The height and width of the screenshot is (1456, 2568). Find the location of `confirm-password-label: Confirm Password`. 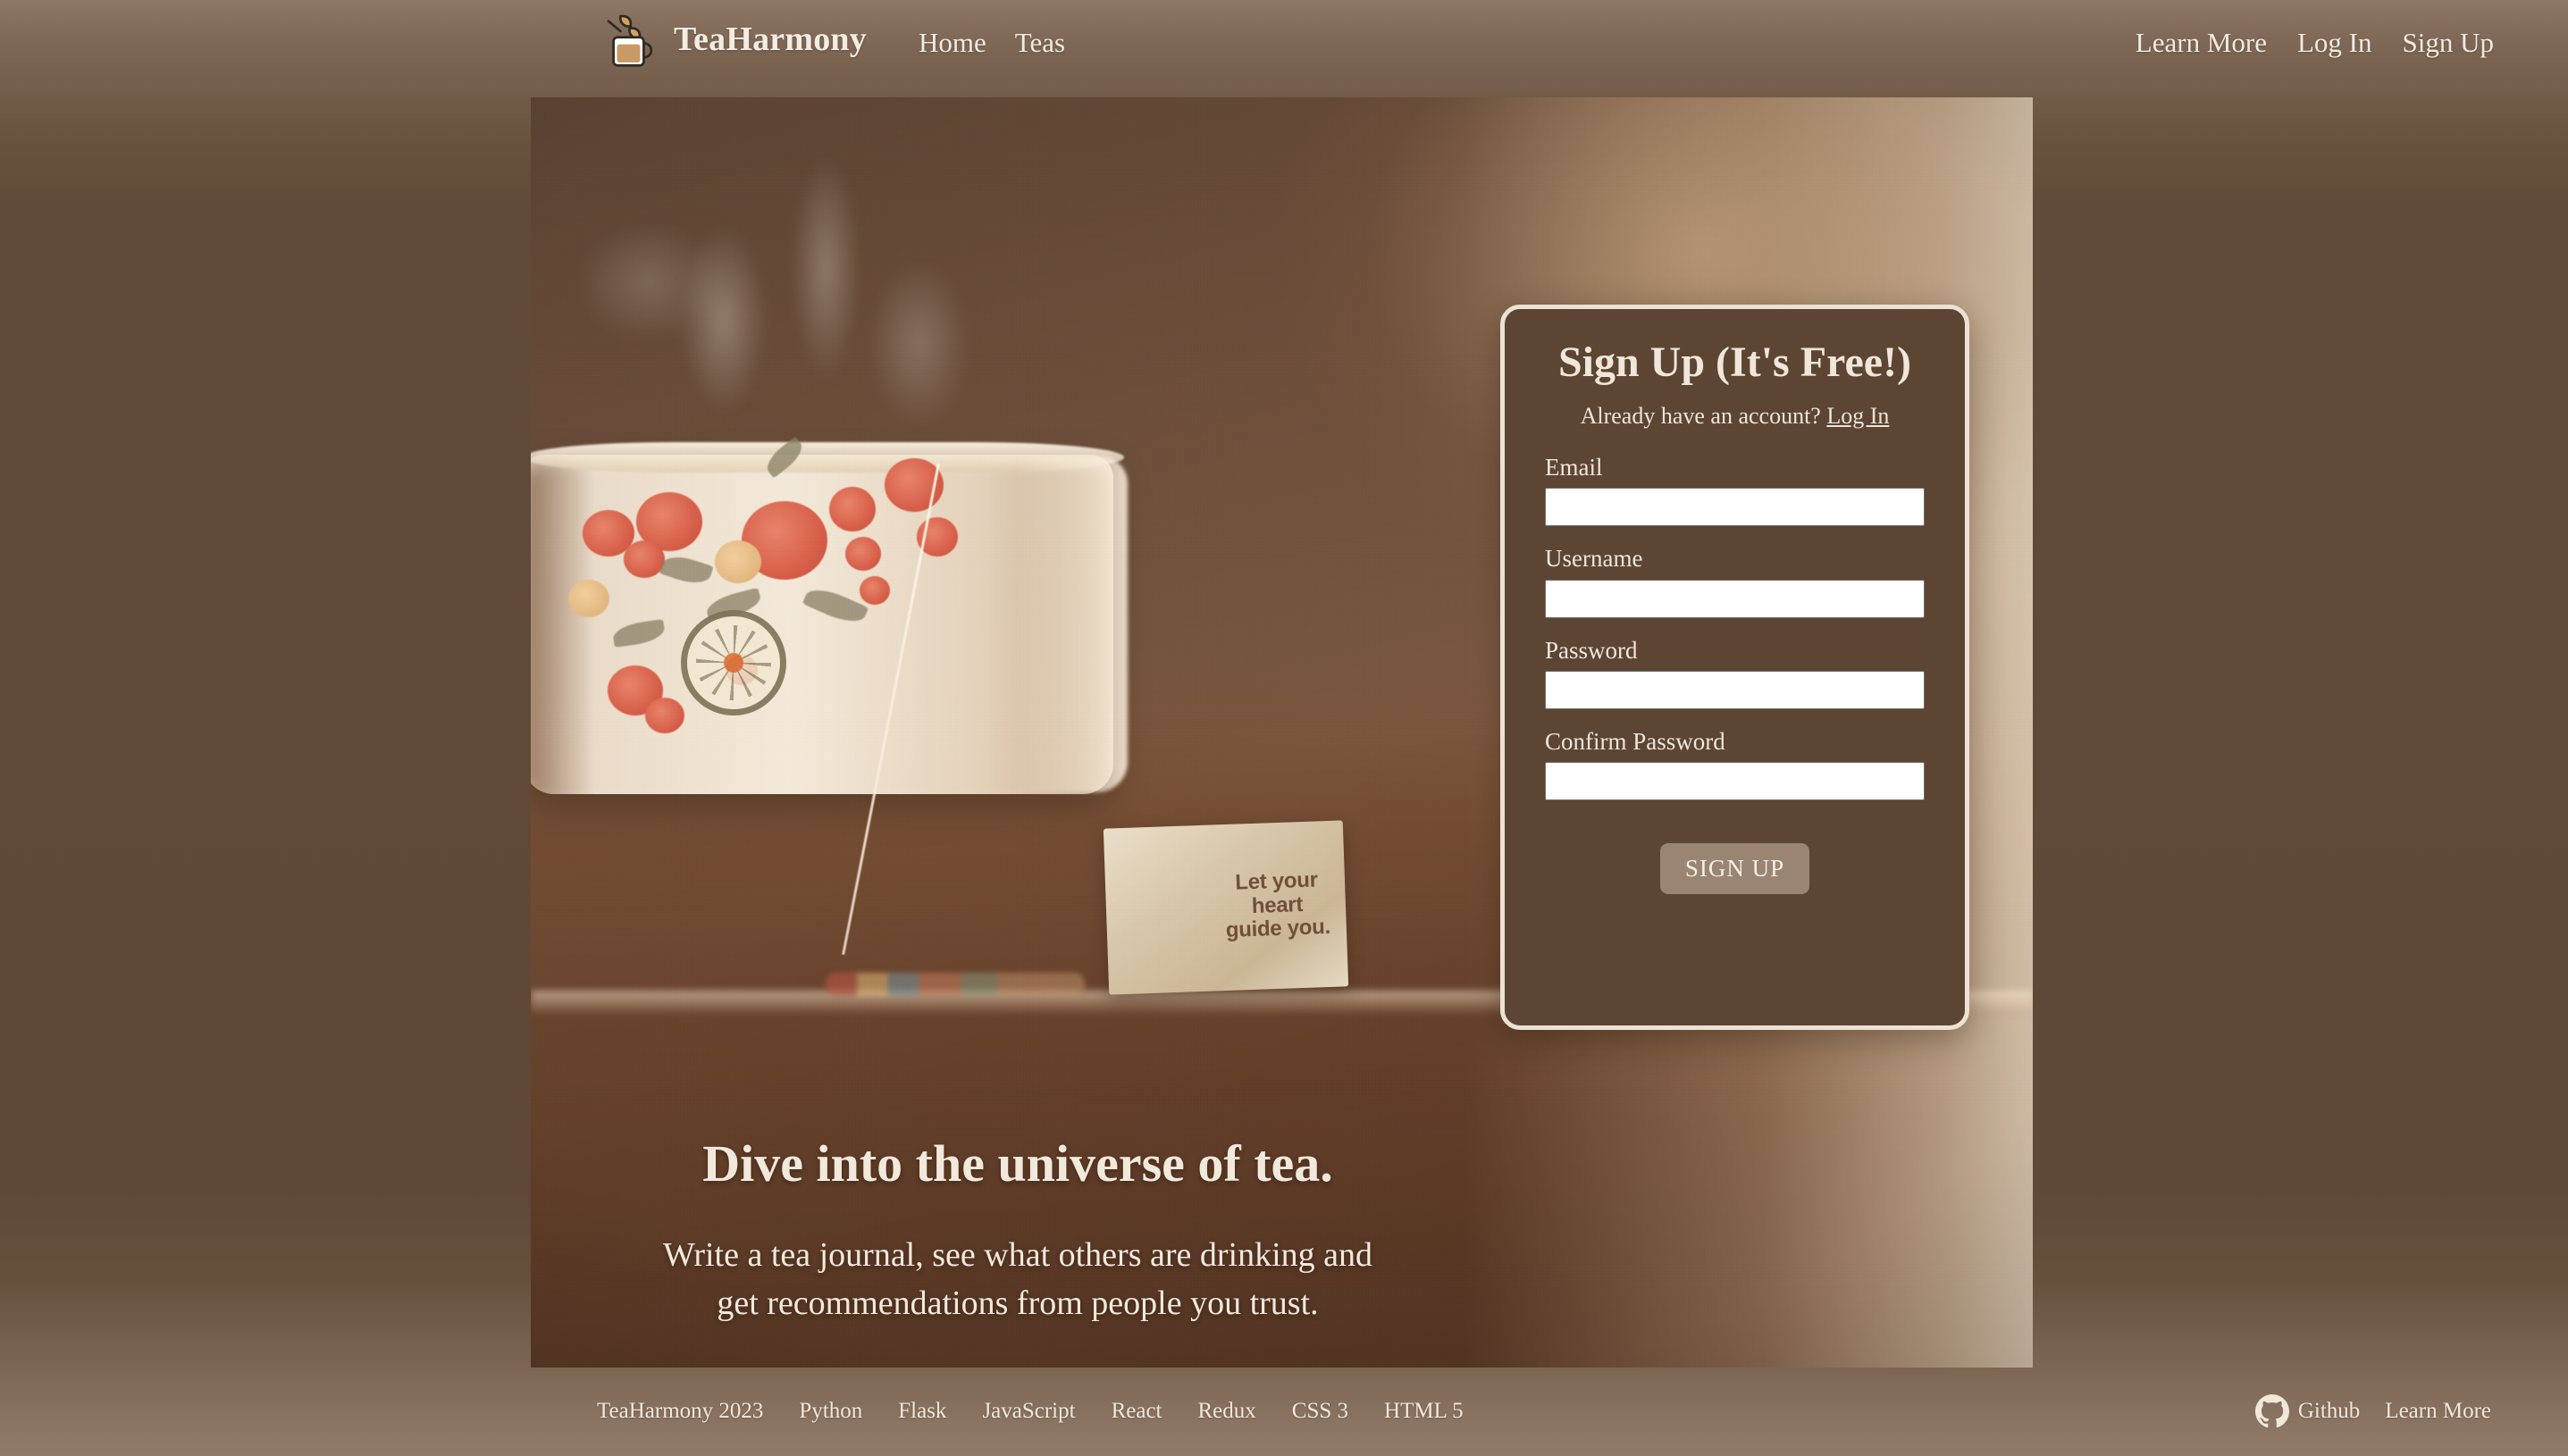

confirm-password-label: Confirm Password is located at coordinates (1635, 741).